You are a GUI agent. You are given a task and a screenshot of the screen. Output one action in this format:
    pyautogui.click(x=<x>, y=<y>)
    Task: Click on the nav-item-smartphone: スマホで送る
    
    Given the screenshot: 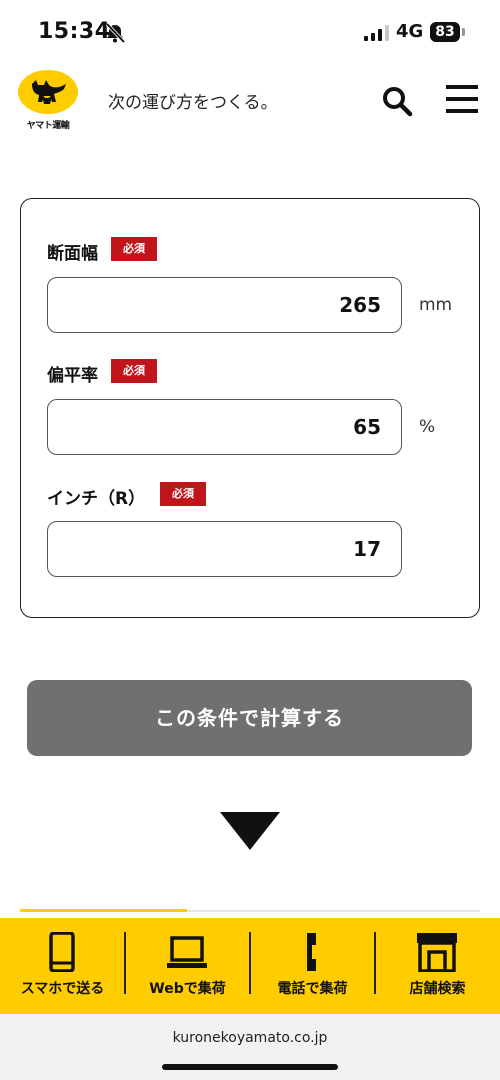 What is the action you would take?
    pyautogui.click(x=62, y=966)
    